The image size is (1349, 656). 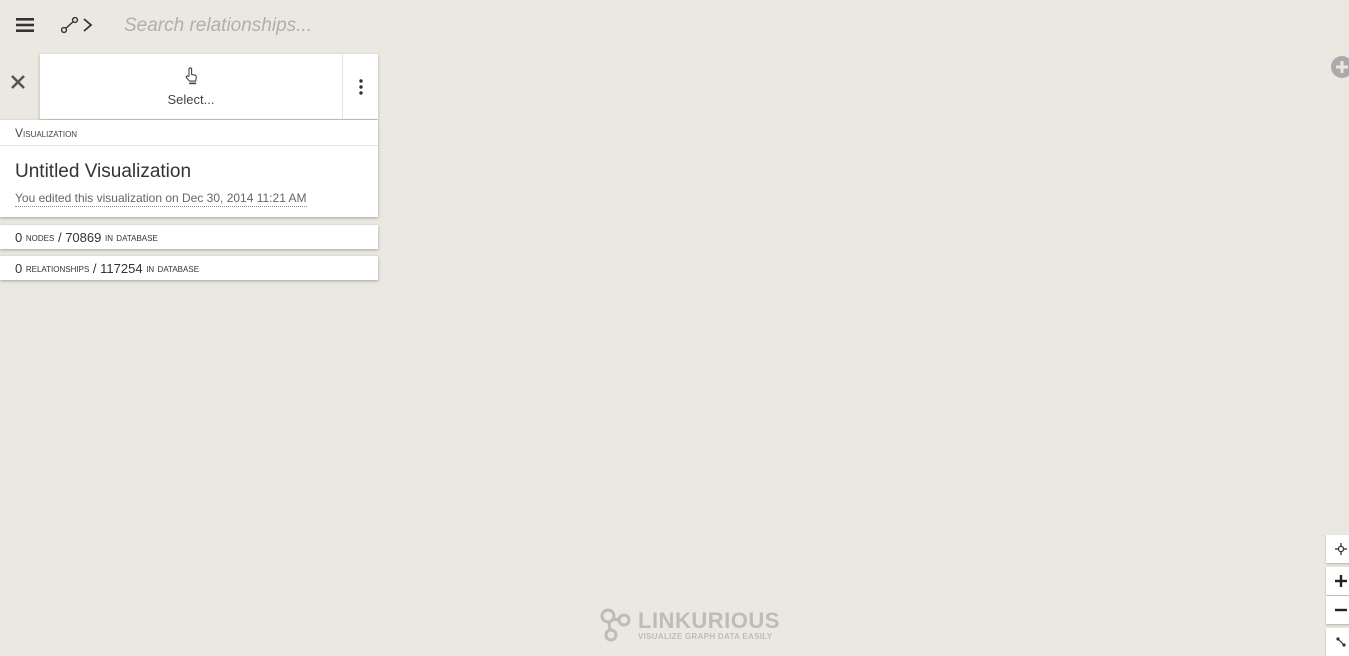 I want to click on more-options-button, so click(x=360, y=86).